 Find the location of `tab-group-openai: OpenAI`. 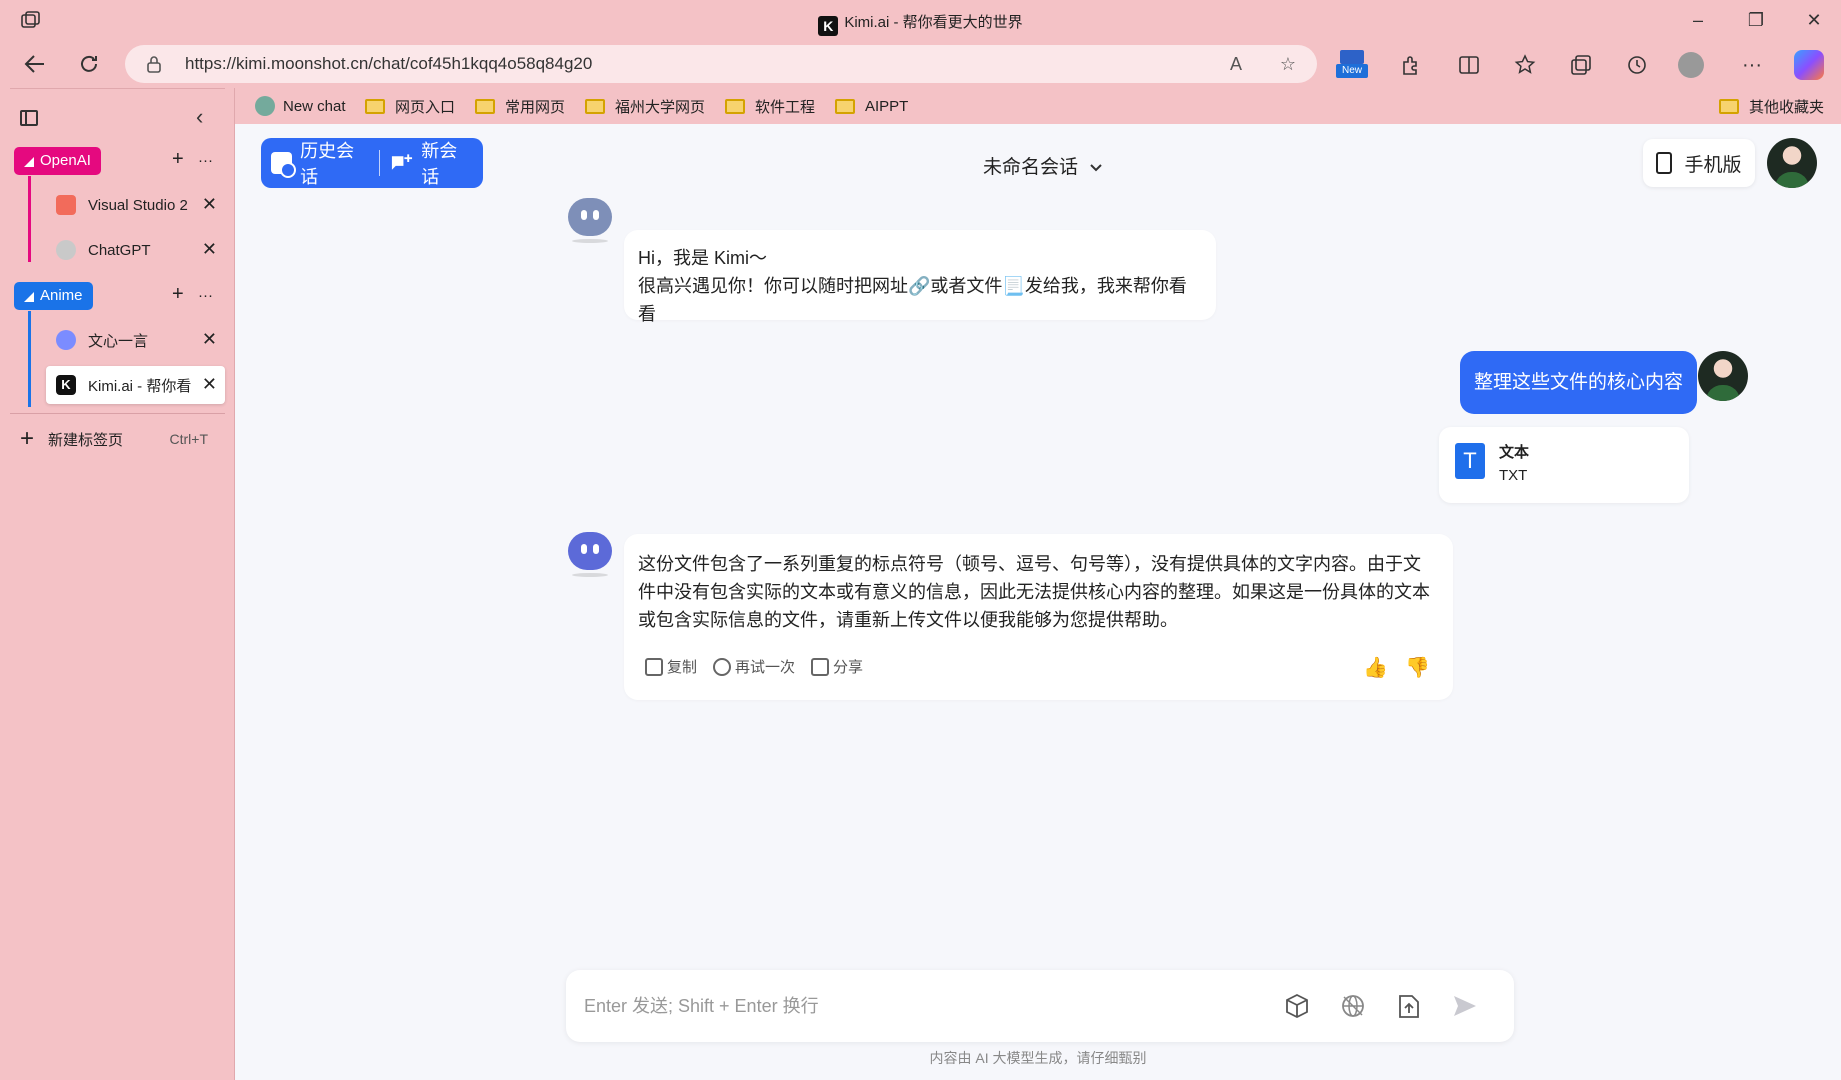

tab-group-openai: OpenAI is located at coordinates (57, 161).